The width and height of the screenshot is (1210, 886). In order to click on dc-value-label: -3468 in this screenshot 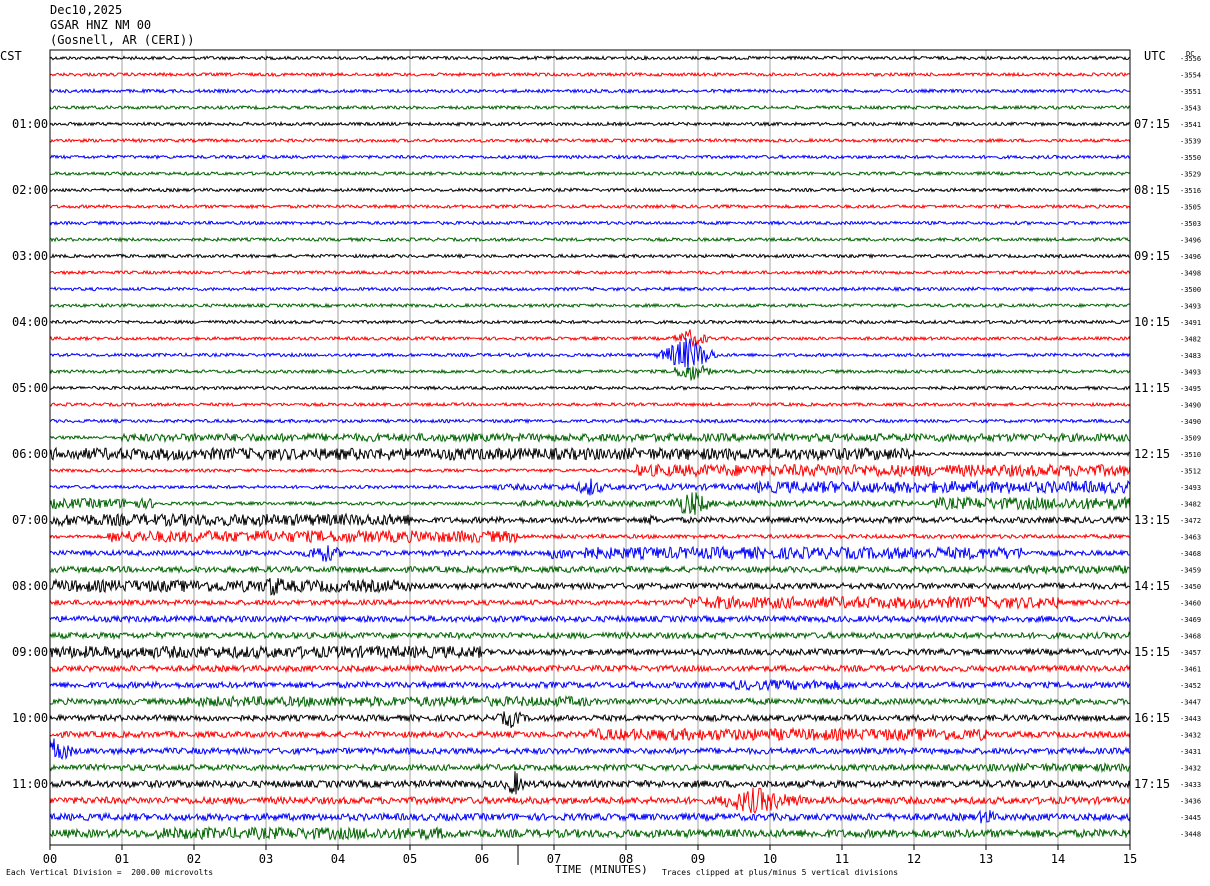, I will do `click(1190, 554)`.